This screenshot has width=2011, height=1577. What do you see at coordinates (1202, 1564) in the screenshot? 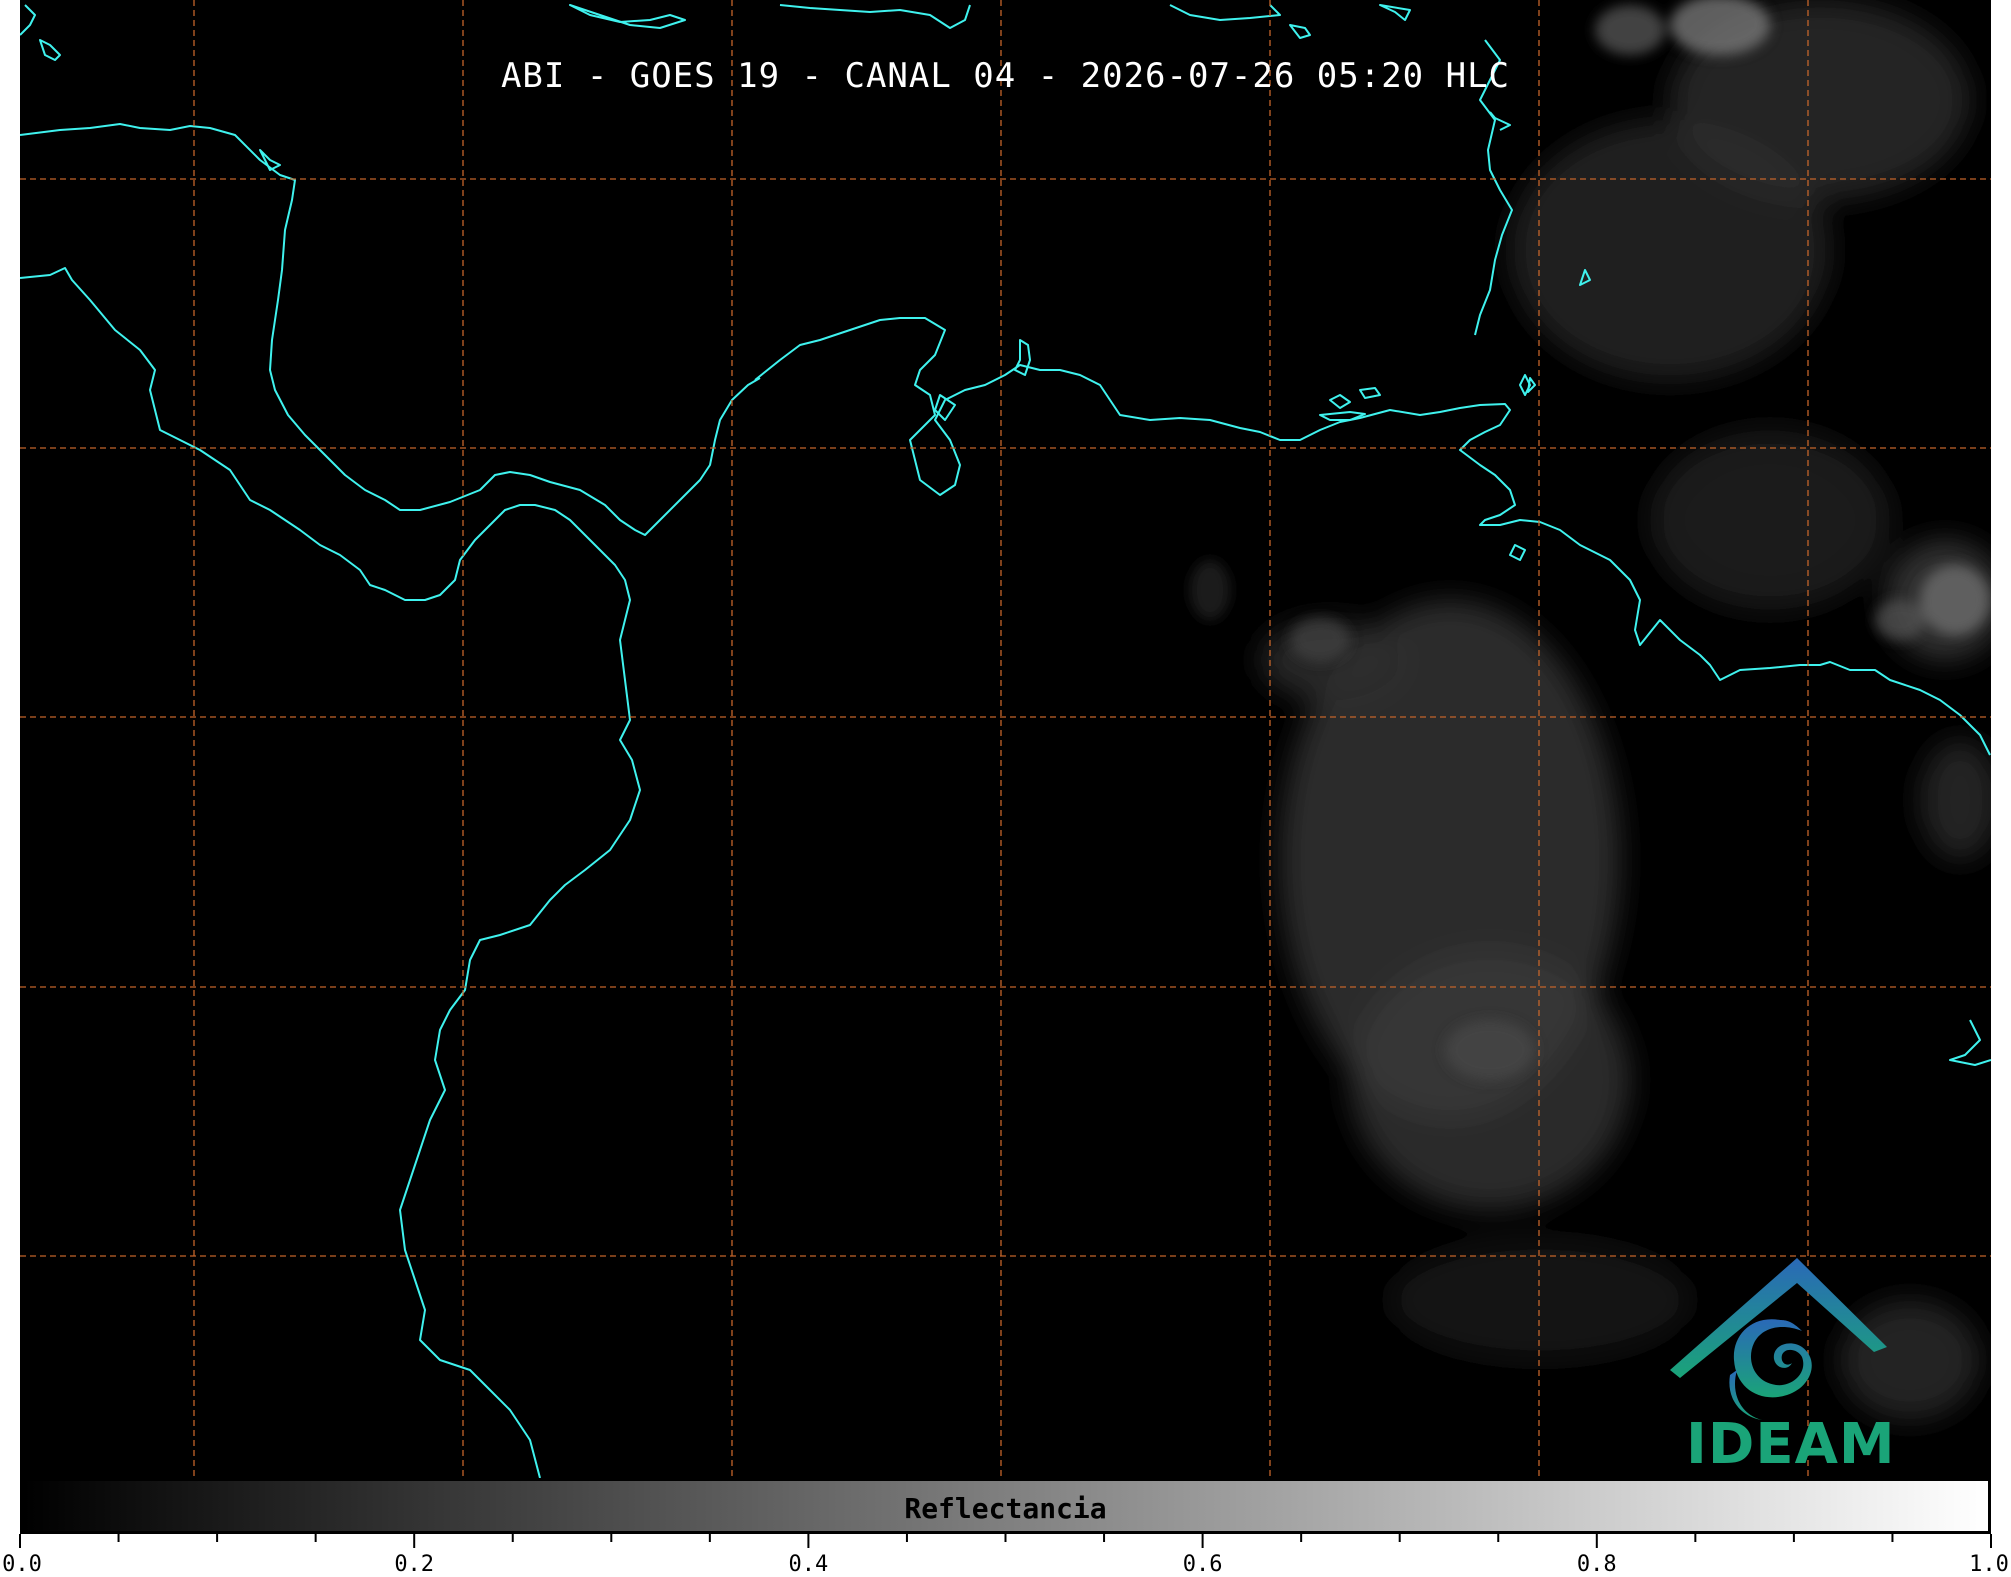
I see `colorbar-tick-label: 0.6` at bounding box center [1202, 1564].